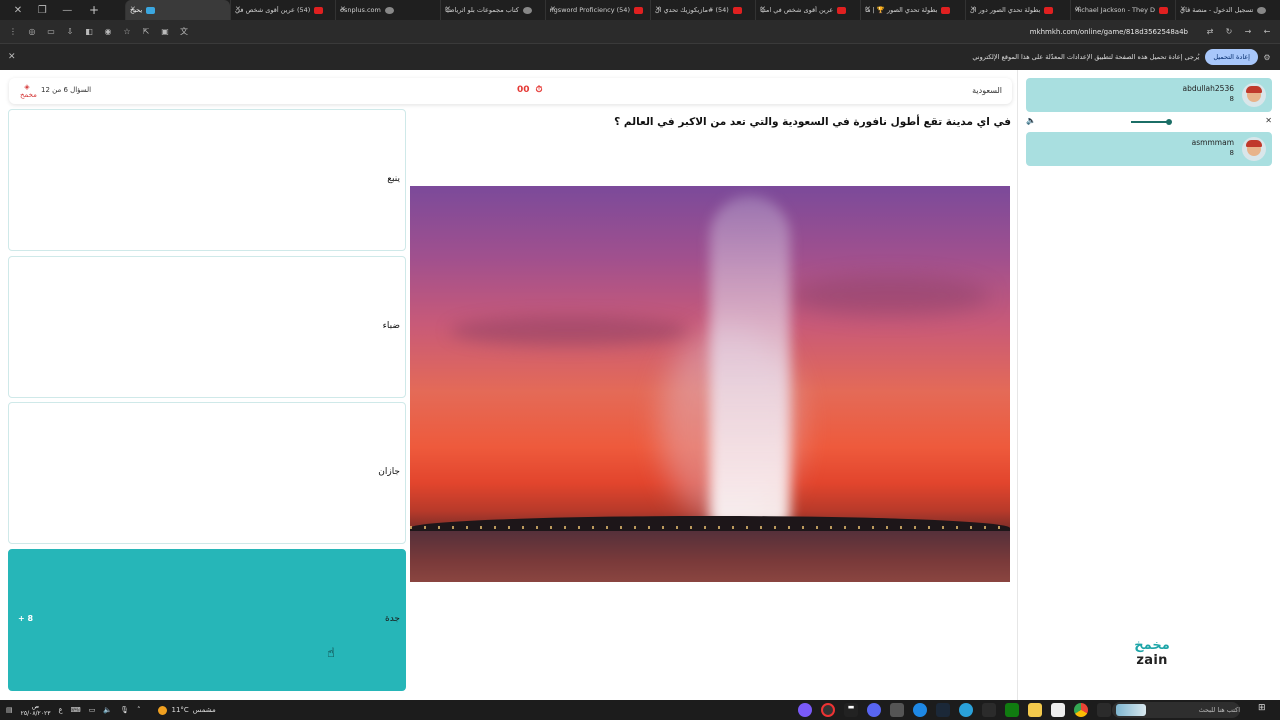 Image resolution: width=1280 pixels, height=720 pixels. I want to click on answer-label: ينبع, so click(393, 179).